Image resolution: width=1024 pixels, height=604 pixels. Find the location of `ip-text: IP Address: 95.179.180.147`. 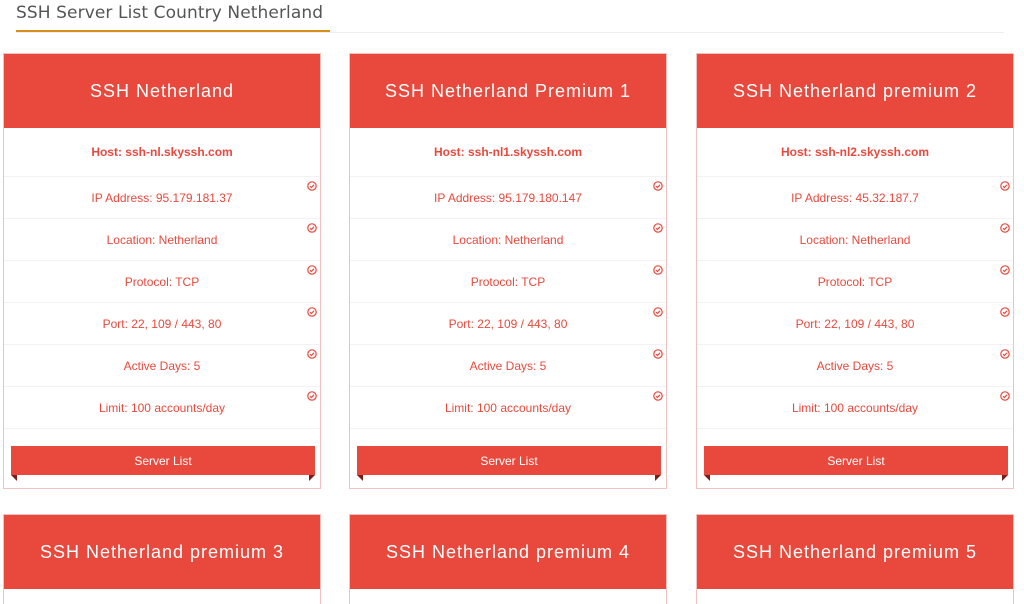

ip-text: IP Address: 95.179.180.147 is located at coordinates (508, 197).